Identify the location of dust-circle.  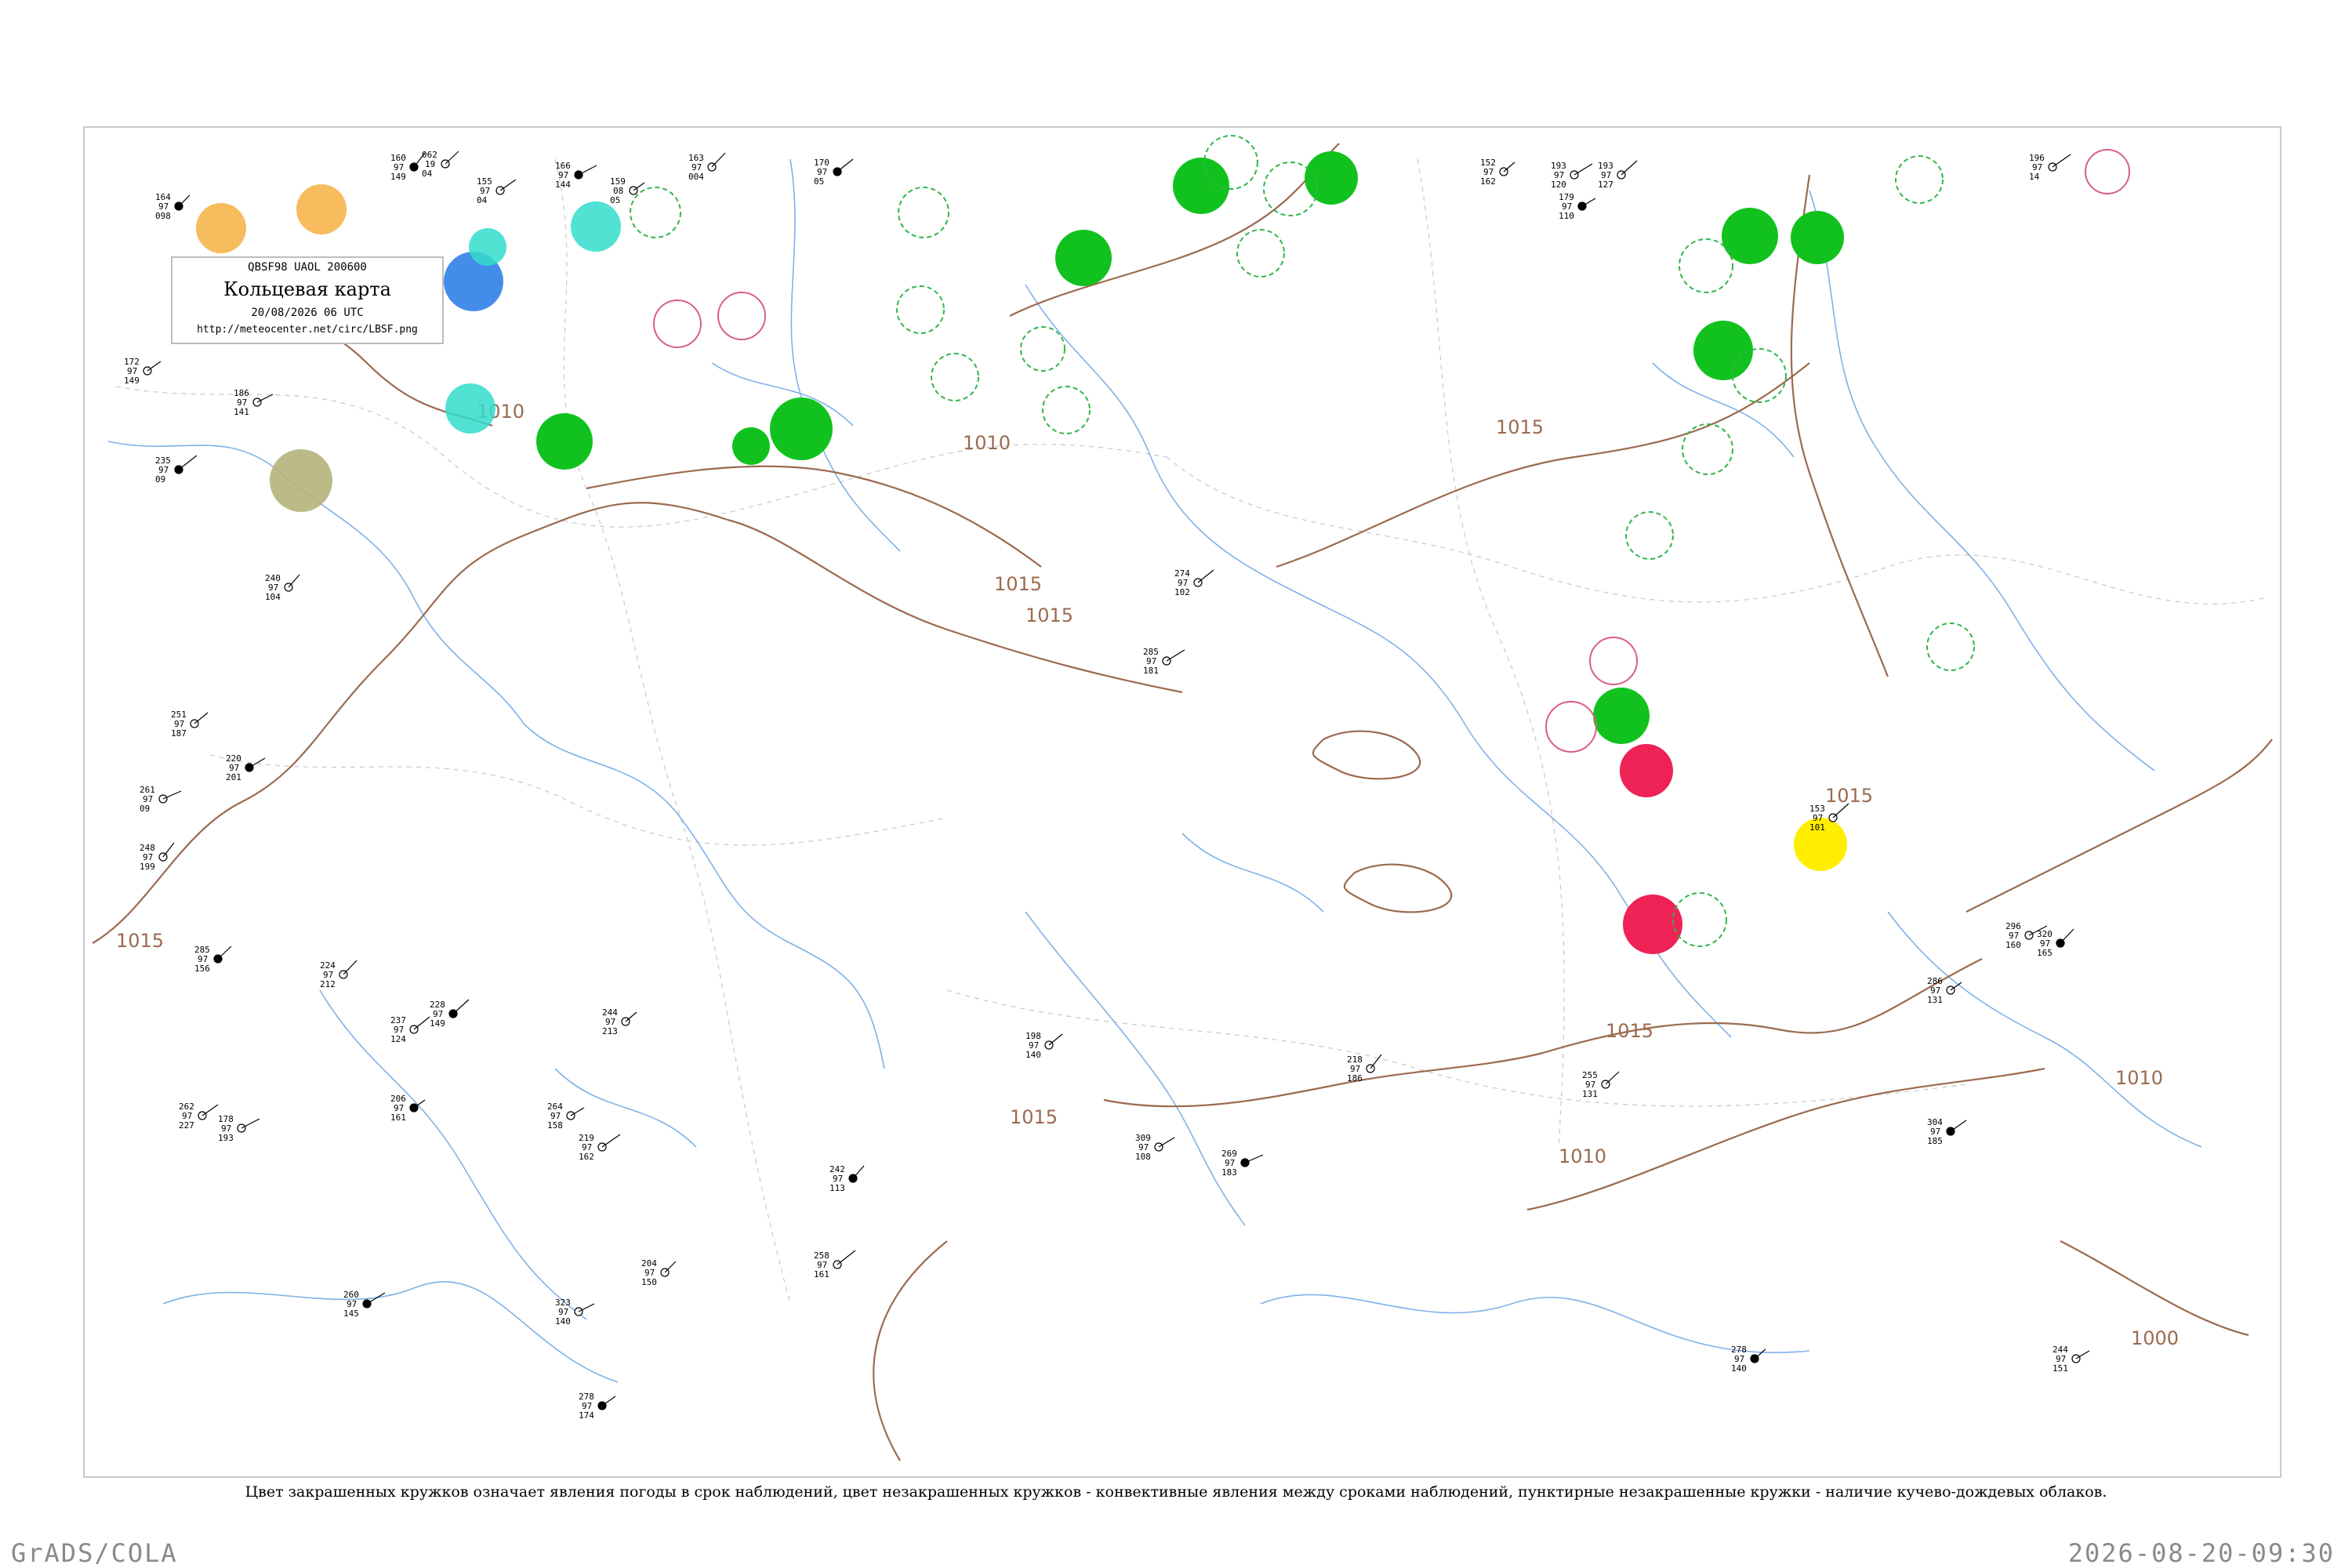
(301, 480).